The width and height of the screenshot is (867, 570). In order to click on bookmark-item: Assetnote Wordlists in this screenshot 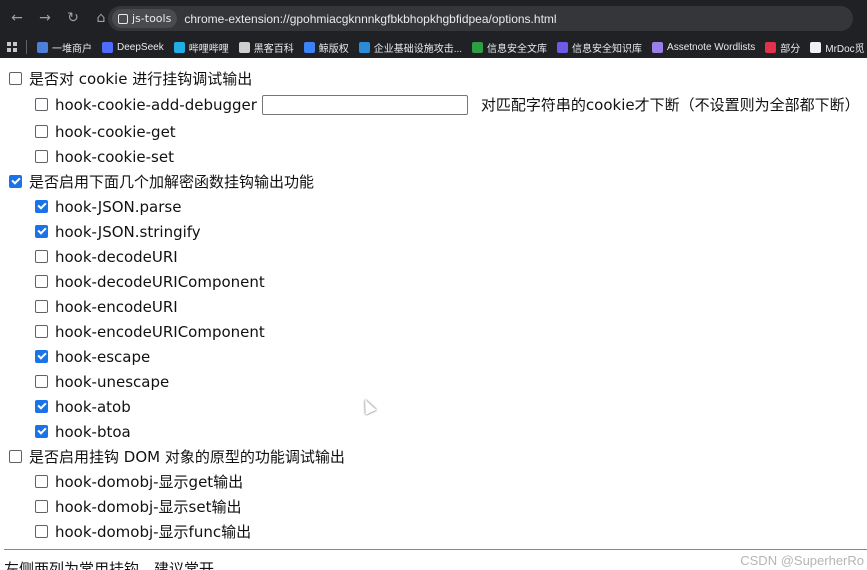, I will do `click(703, 47)`.